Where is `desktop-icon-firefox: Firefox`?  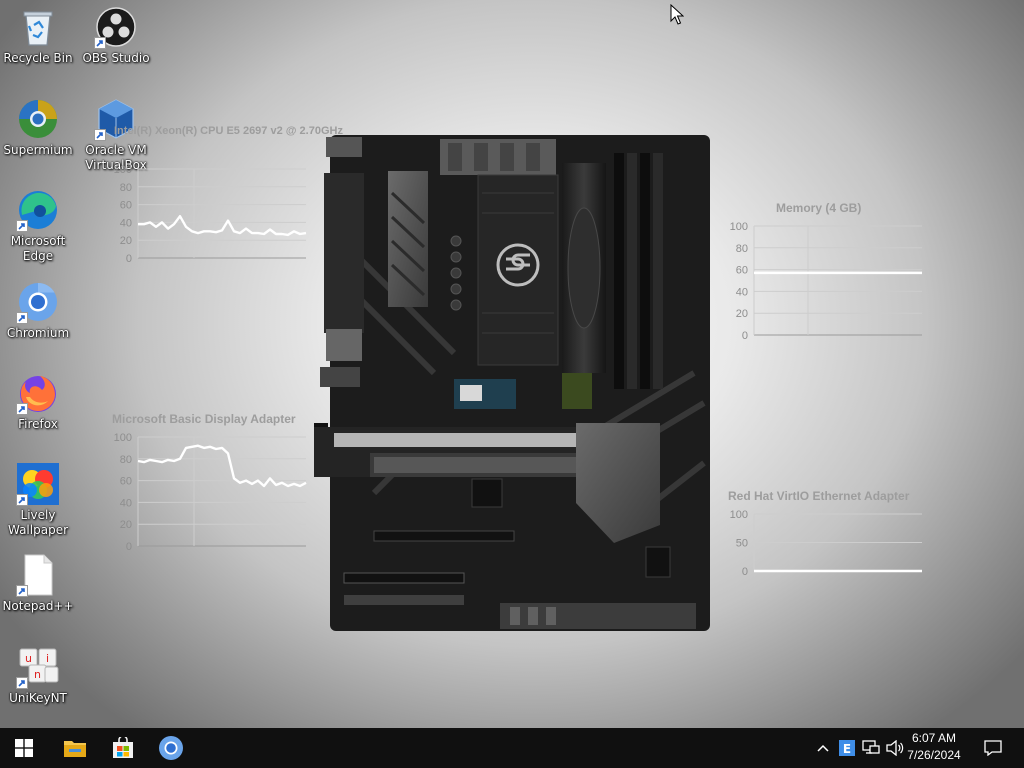 desktop-icon-firefox: Firefox is located at coordinates (38, 401).